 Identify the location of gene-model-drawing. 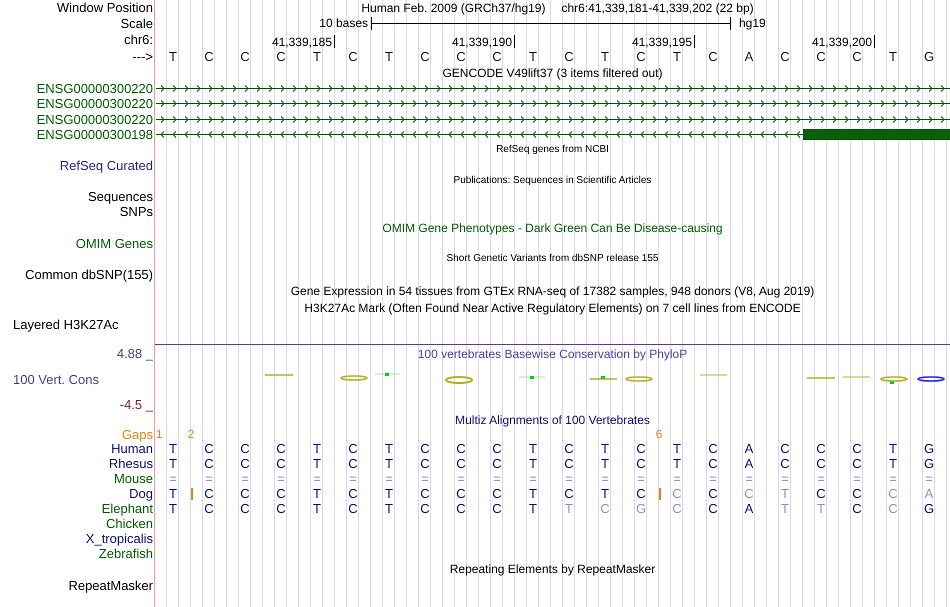
(552, 134).